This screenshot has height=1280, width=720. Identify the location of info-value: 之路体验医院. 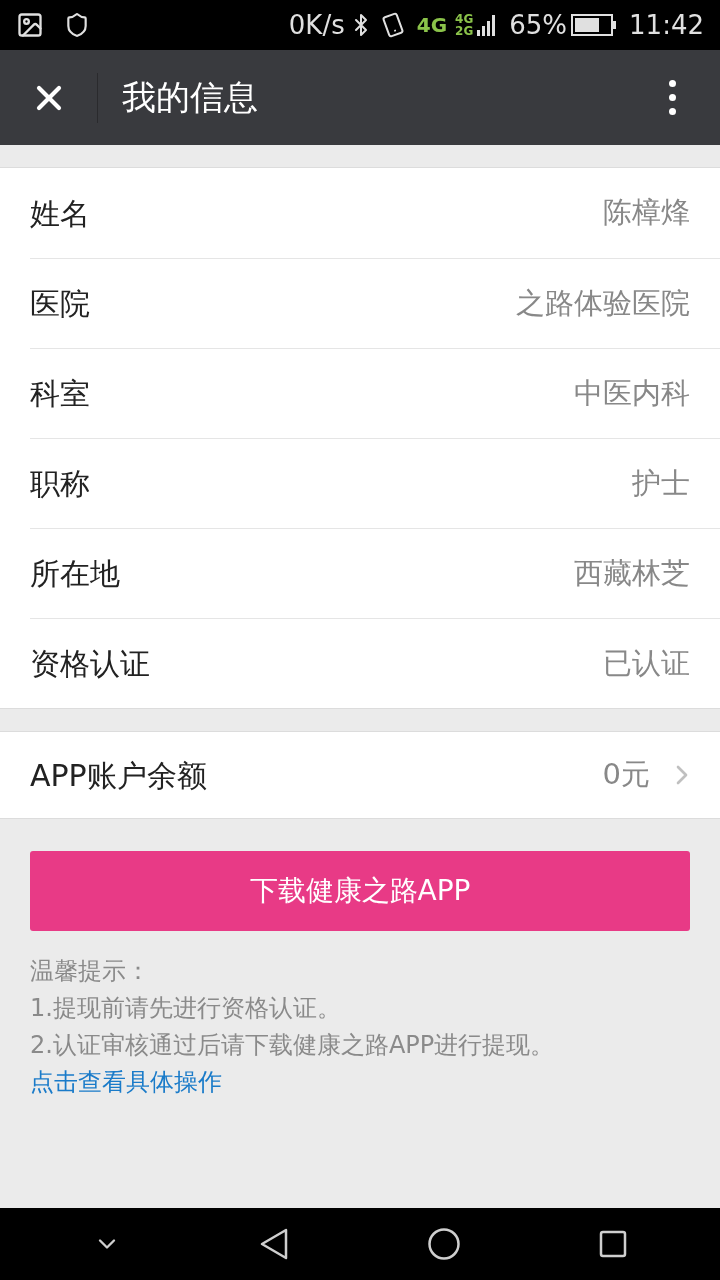
(603, 303).